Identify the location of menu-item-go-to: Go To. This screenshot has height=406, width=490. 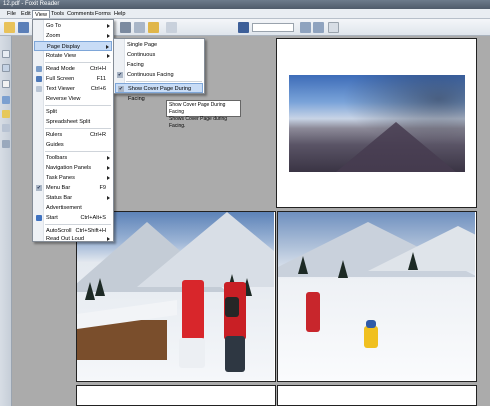
(73, 26).